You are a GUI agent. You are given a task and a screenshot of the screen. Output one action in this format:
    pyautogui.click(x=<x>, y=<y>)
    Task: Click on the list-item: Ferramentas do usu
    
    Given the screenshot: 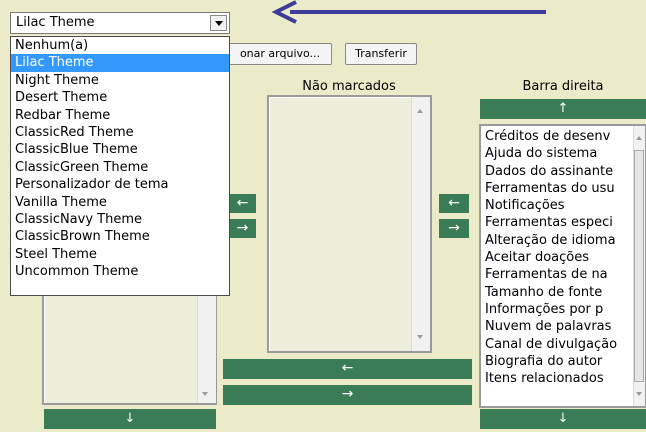 What is the action you would take?
    pyautogui.click(x=562, y=188)
    